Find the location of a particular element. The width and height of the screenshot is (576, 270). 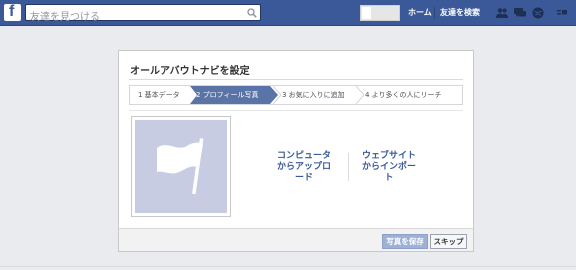

facebook-logo: f is located at coordinates (12, 12).